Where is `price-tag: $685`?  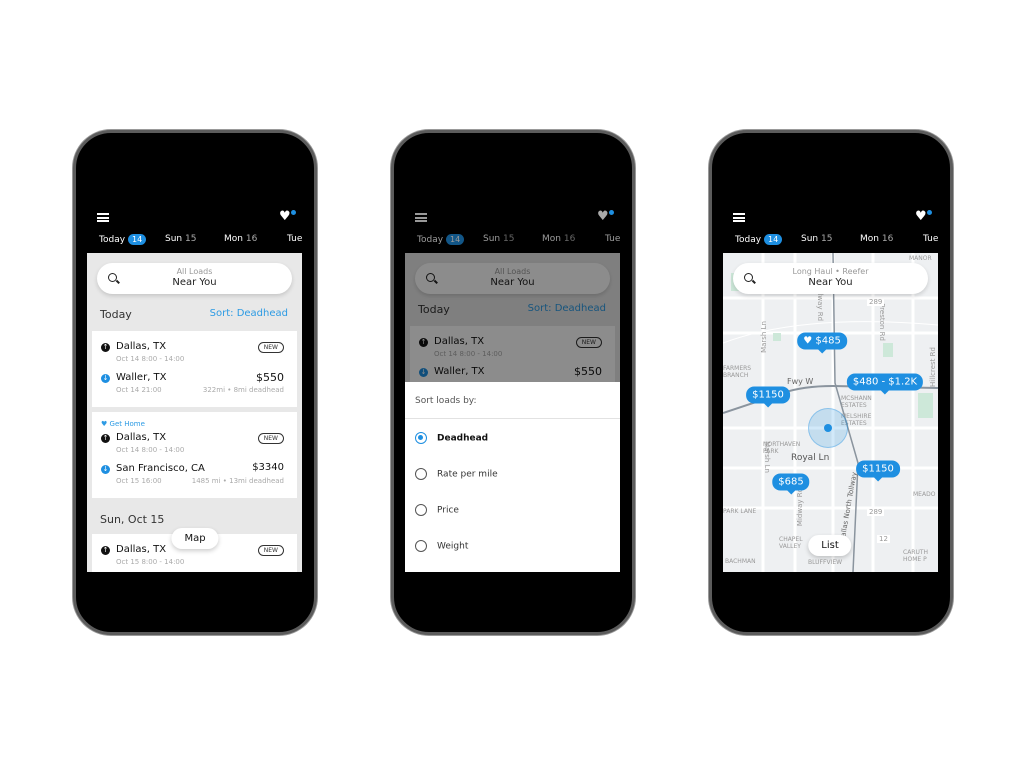
price-tag: $685 is located at coordinates (791, 484).